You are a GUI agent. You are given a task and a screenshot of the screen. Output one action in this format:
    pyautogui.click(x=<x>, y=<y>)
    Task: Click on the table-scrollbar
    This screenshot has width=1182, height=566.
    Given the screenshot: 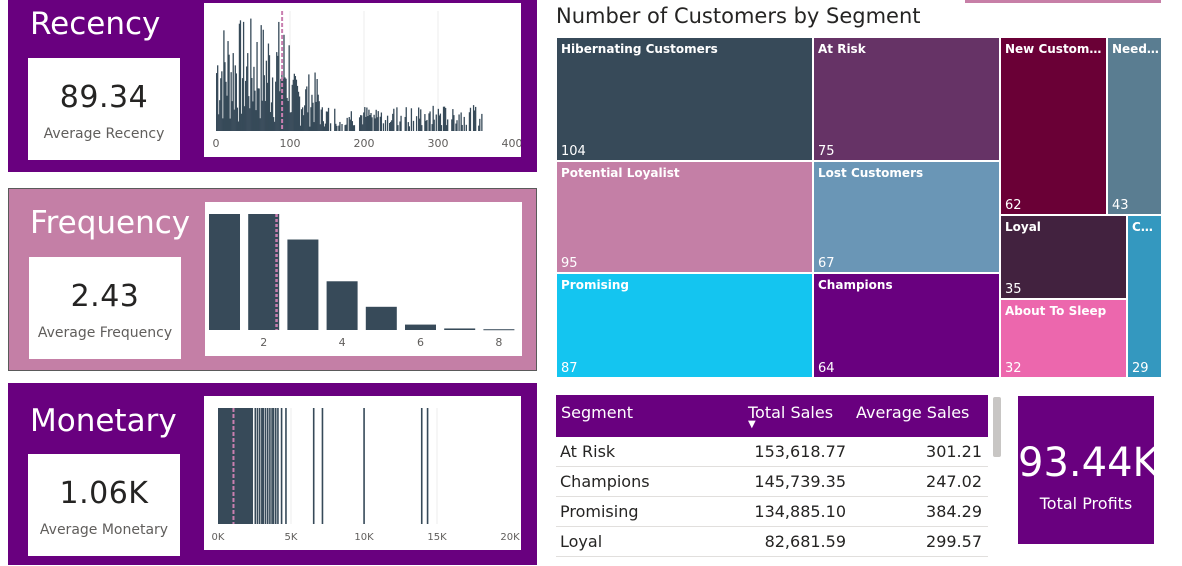 What is the action you would take?
    pyautogui.click(x=997, y=427)
    